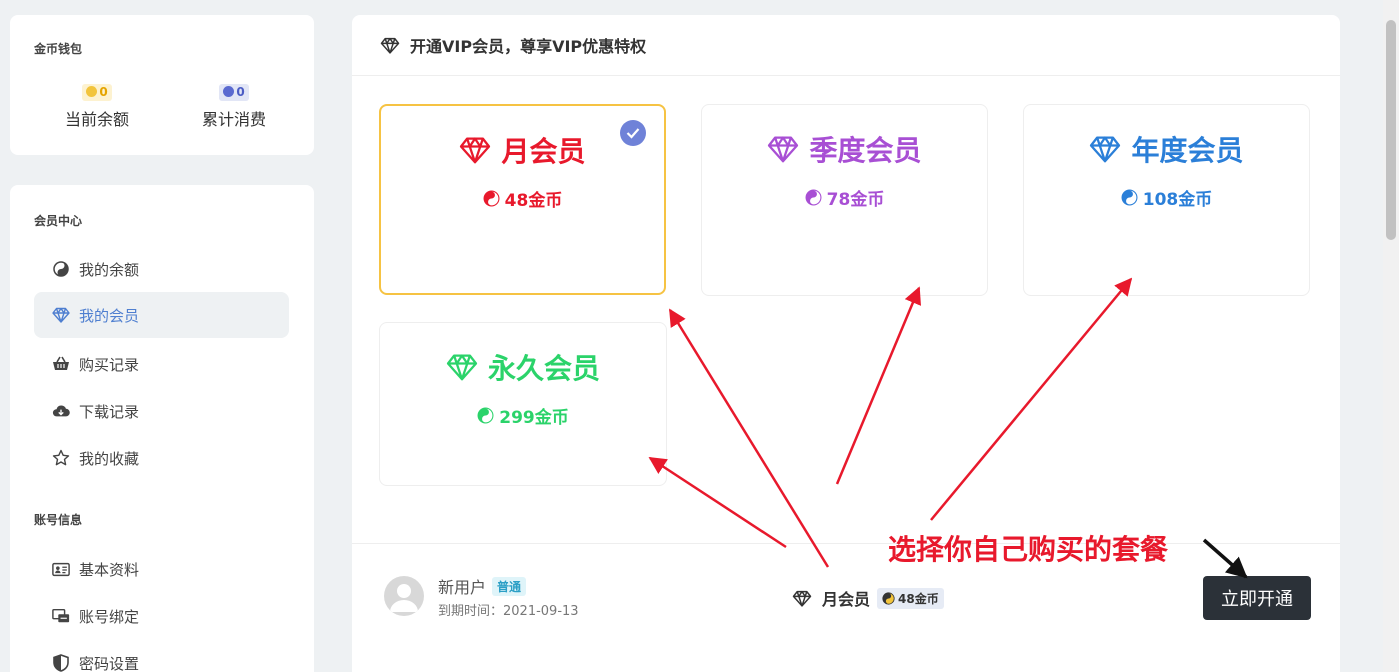 The width and height of the screenshot is (1399, 672). I want to click on sidebar-item-purchases: 购买记录, so click(161, 364).